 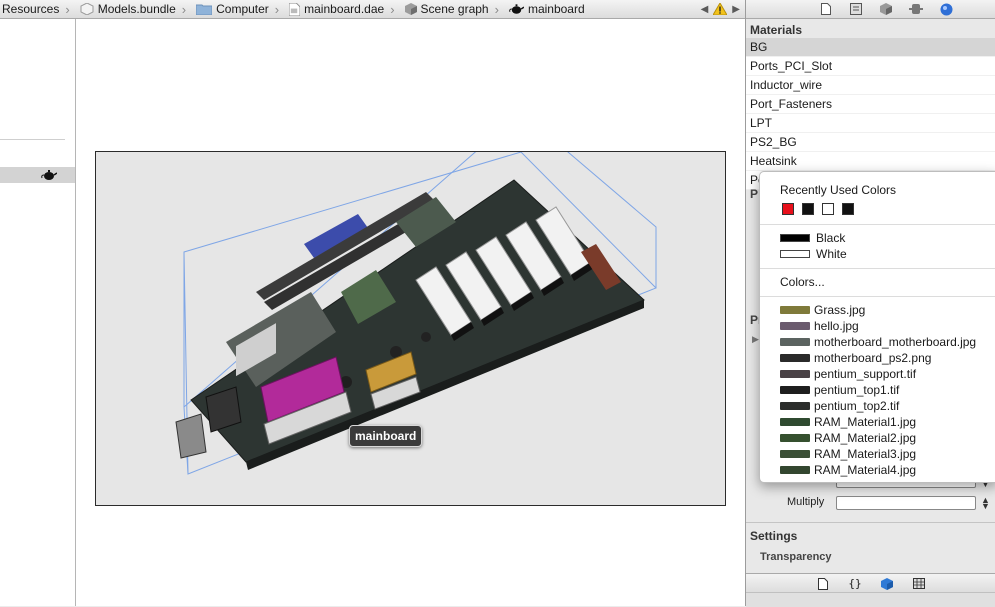 I want to click on material-item: Ports_PCI_Slot, so click(x=870, y=66).